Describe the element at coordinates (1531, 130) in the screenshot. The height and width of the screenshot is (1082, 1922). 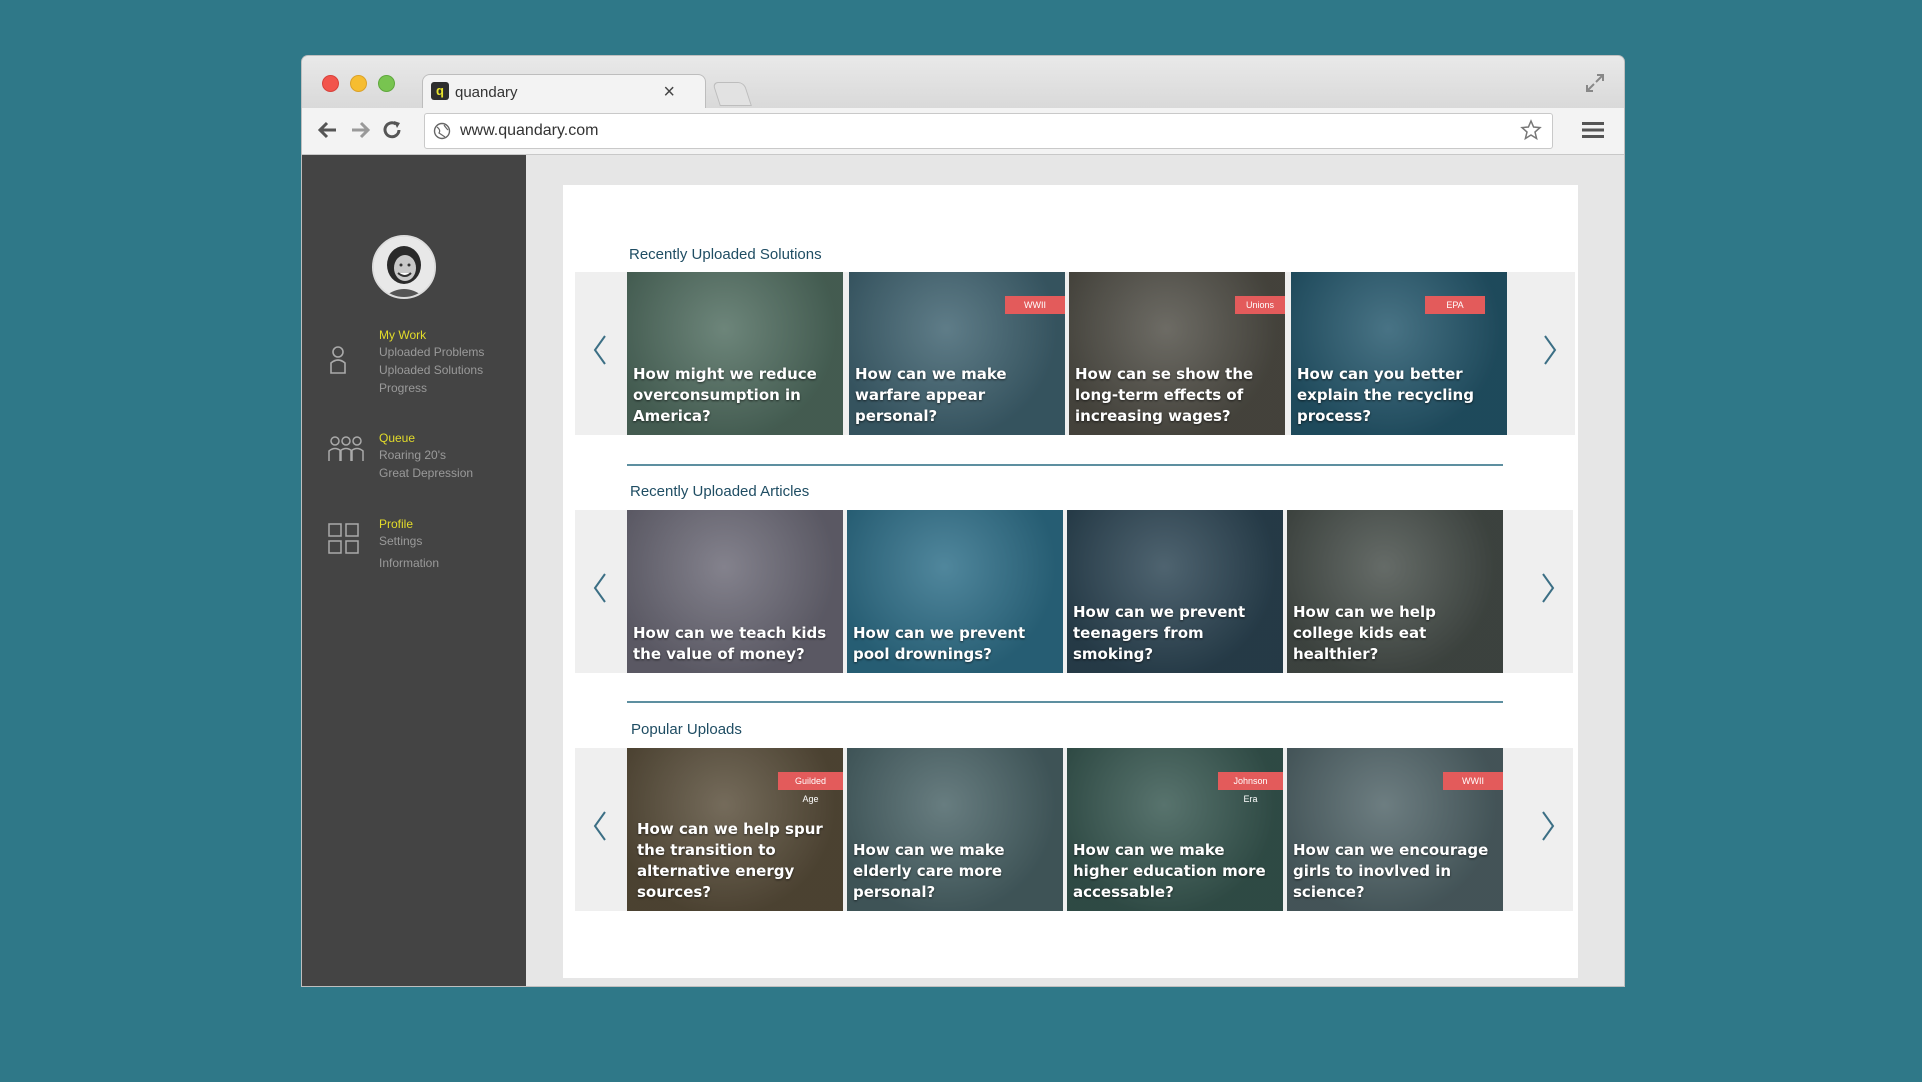
I see `bookmark-star-icon` at that location.